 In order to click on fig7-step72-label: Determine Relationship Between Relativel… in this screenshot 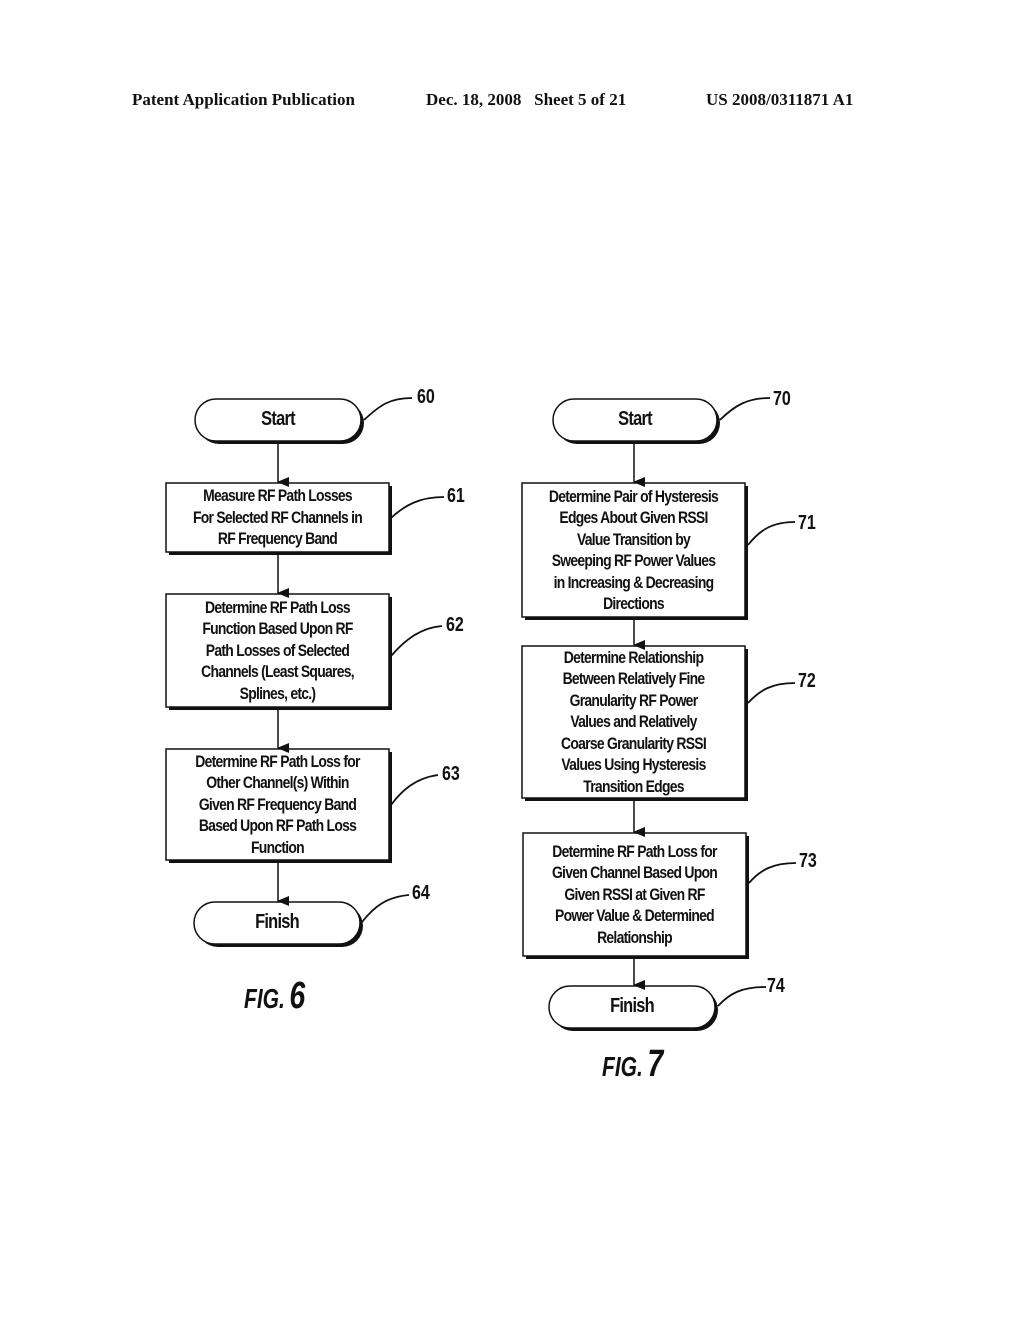, I will do `click(634, 721)`.